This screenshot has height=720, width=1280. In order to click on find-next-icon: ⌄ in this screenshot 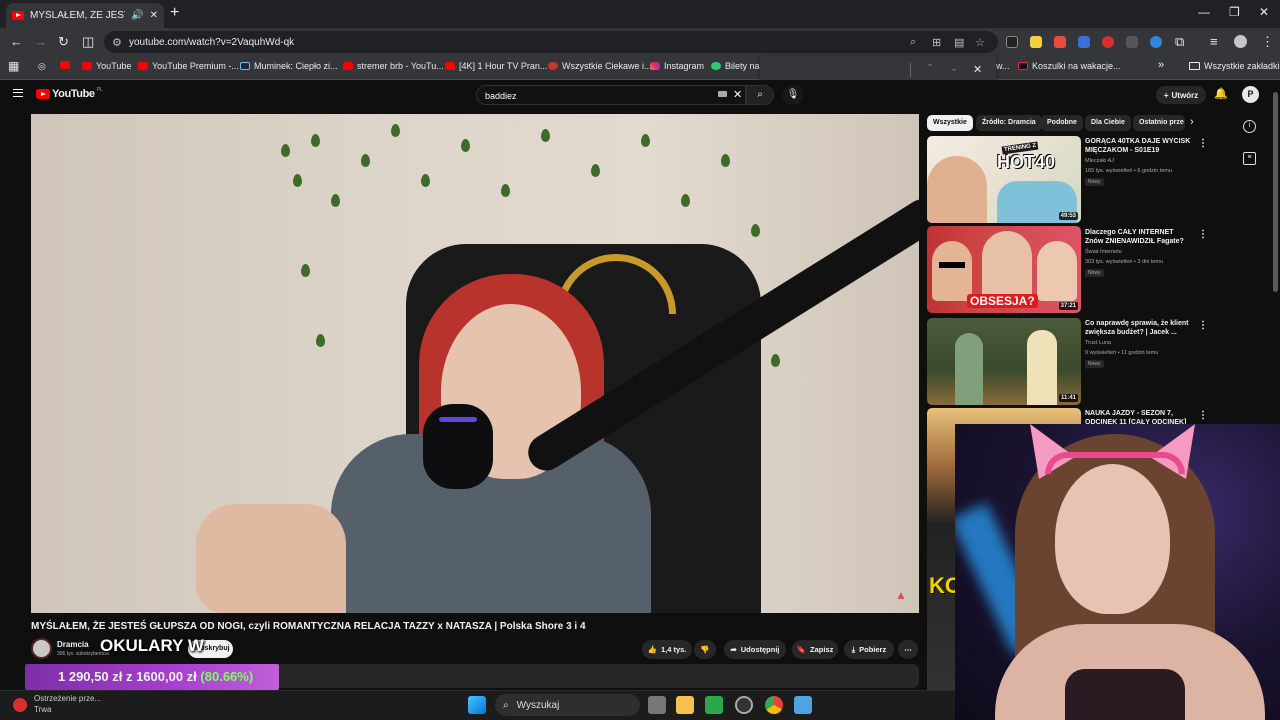, I will do `click(954, 68)`.